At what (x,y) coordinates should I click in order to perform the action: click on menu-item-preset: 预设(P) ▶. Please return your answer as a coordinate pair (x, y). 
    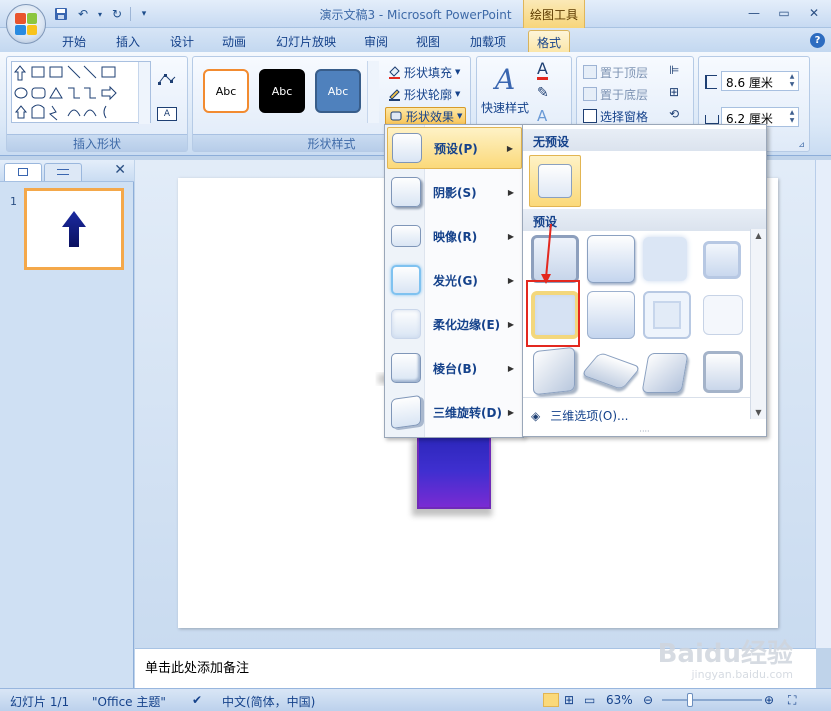
    Looking at the image, I should click on (454, 148).